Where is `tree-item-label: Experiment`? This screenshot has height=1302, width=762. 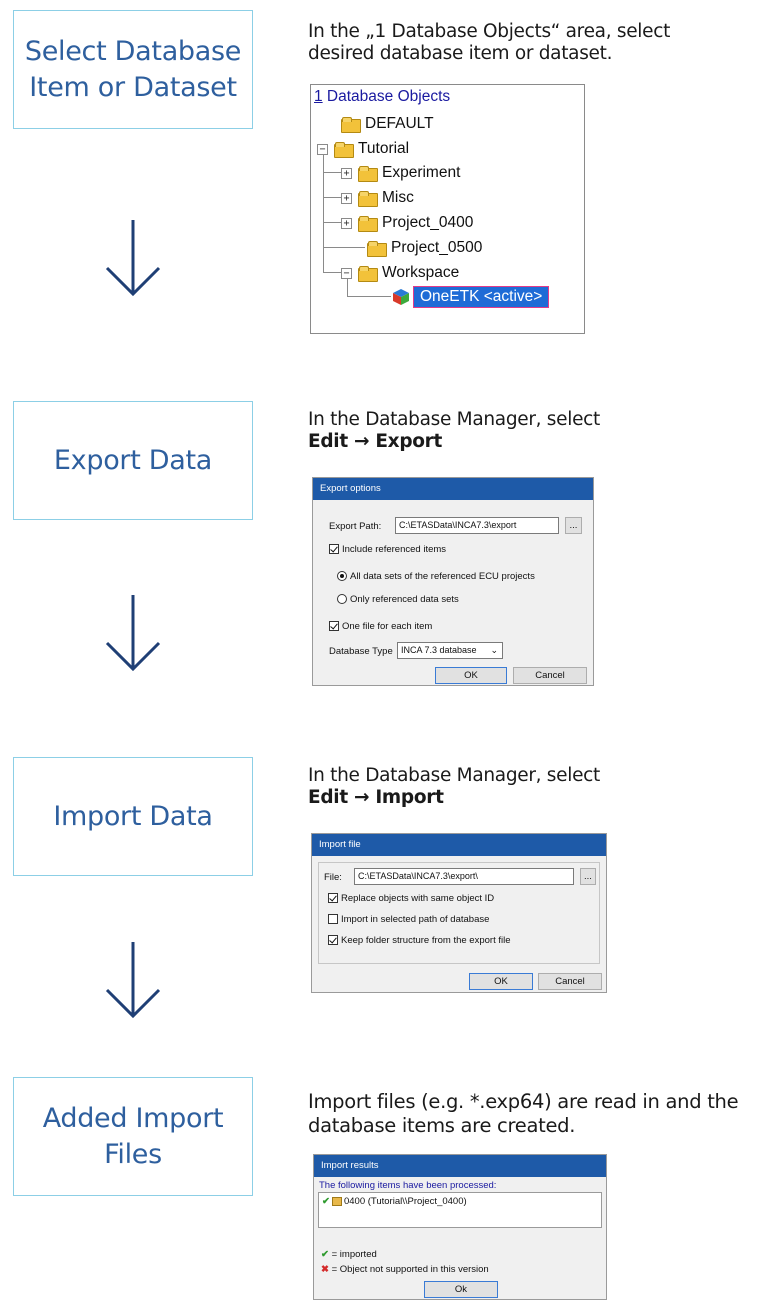
tree-item-label: Experiment is located at coordinates (421, 172).